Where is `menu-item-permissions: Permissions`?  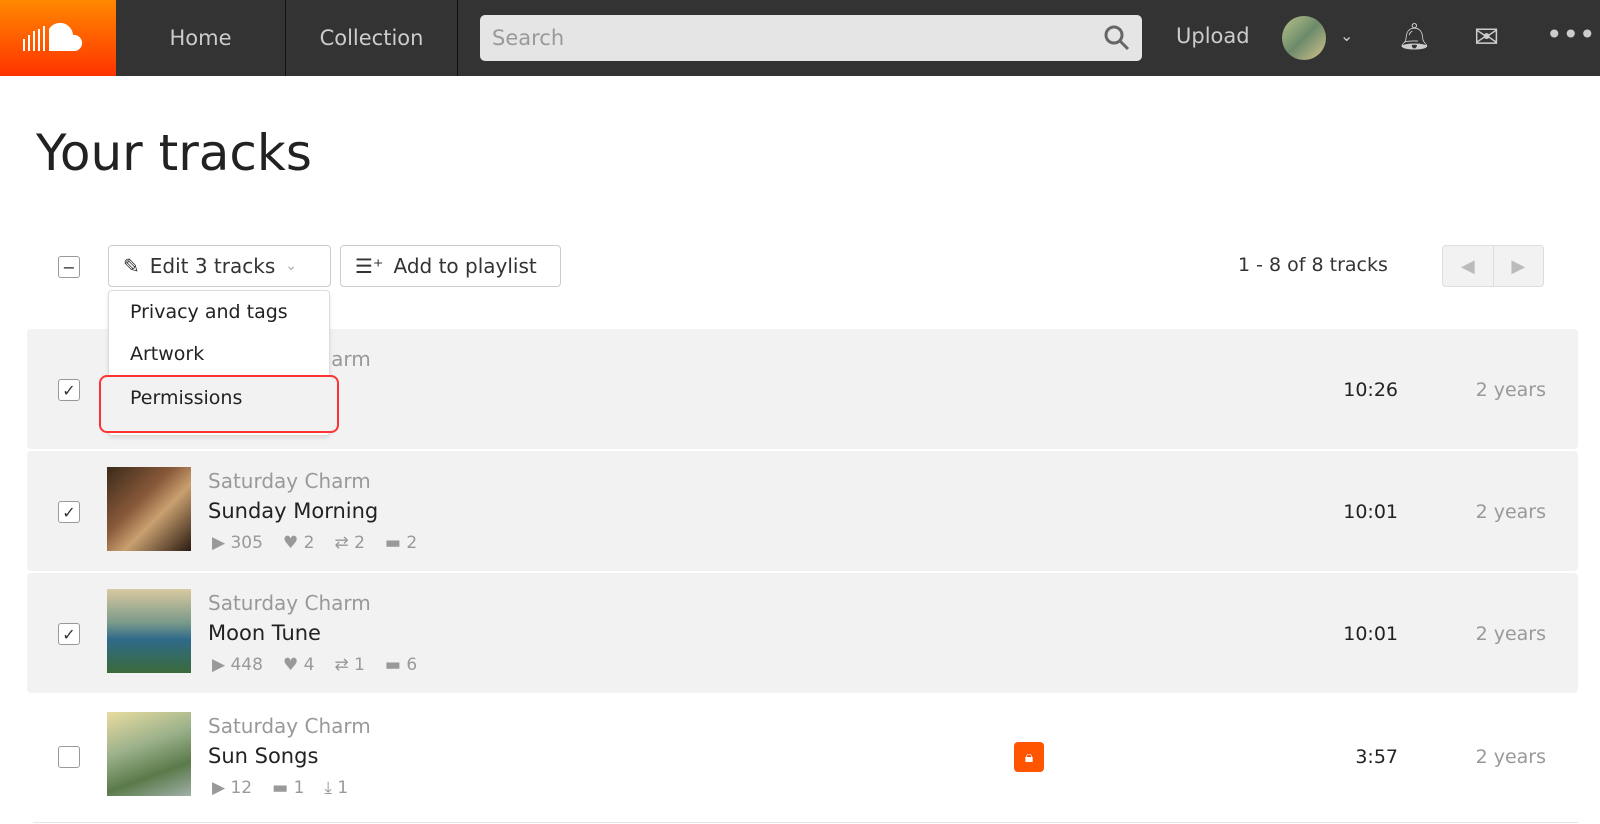
menu-item-permissions: Permissions is located at coordinates (219, 404).